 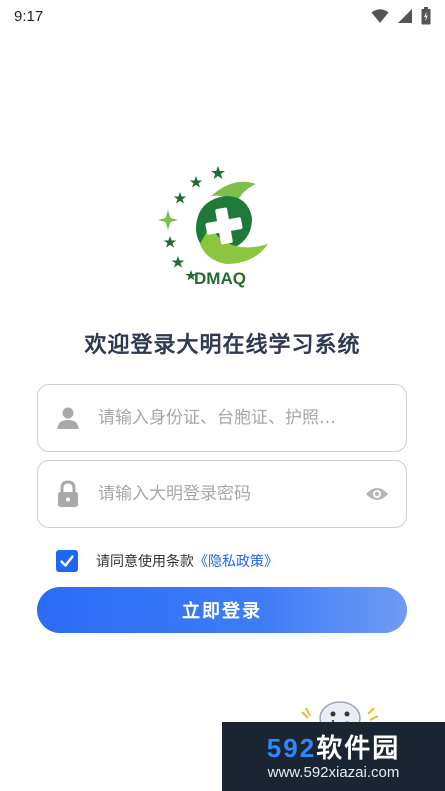 What do you see at coordinates (243, 418) in the screenshot?
I see `id-input` at bounding box center [243, 418].